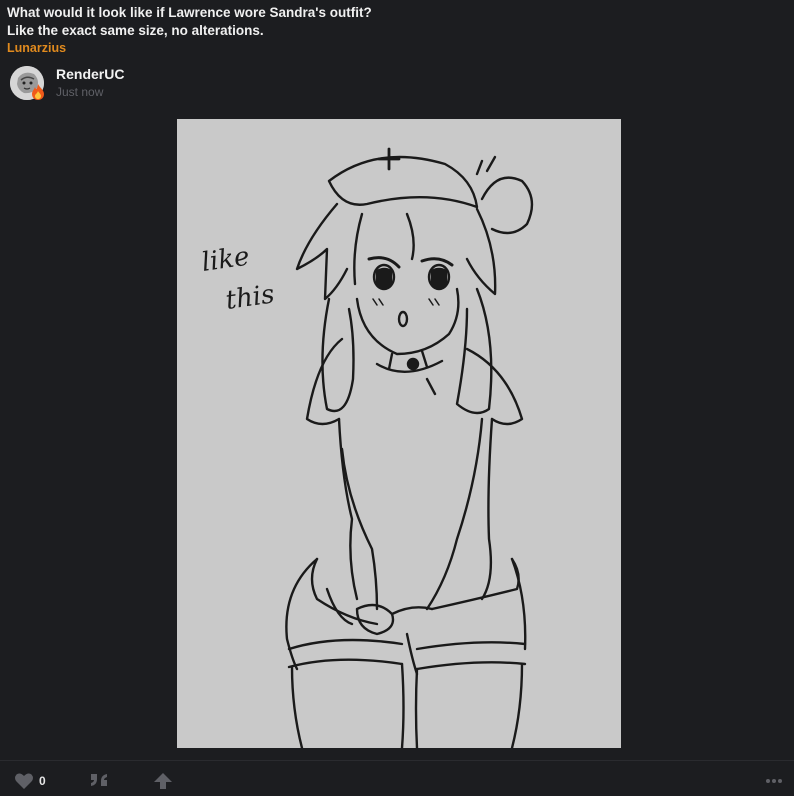 The image size is (794, 796). I want to click on post-actions: 0, so click(397, 781).